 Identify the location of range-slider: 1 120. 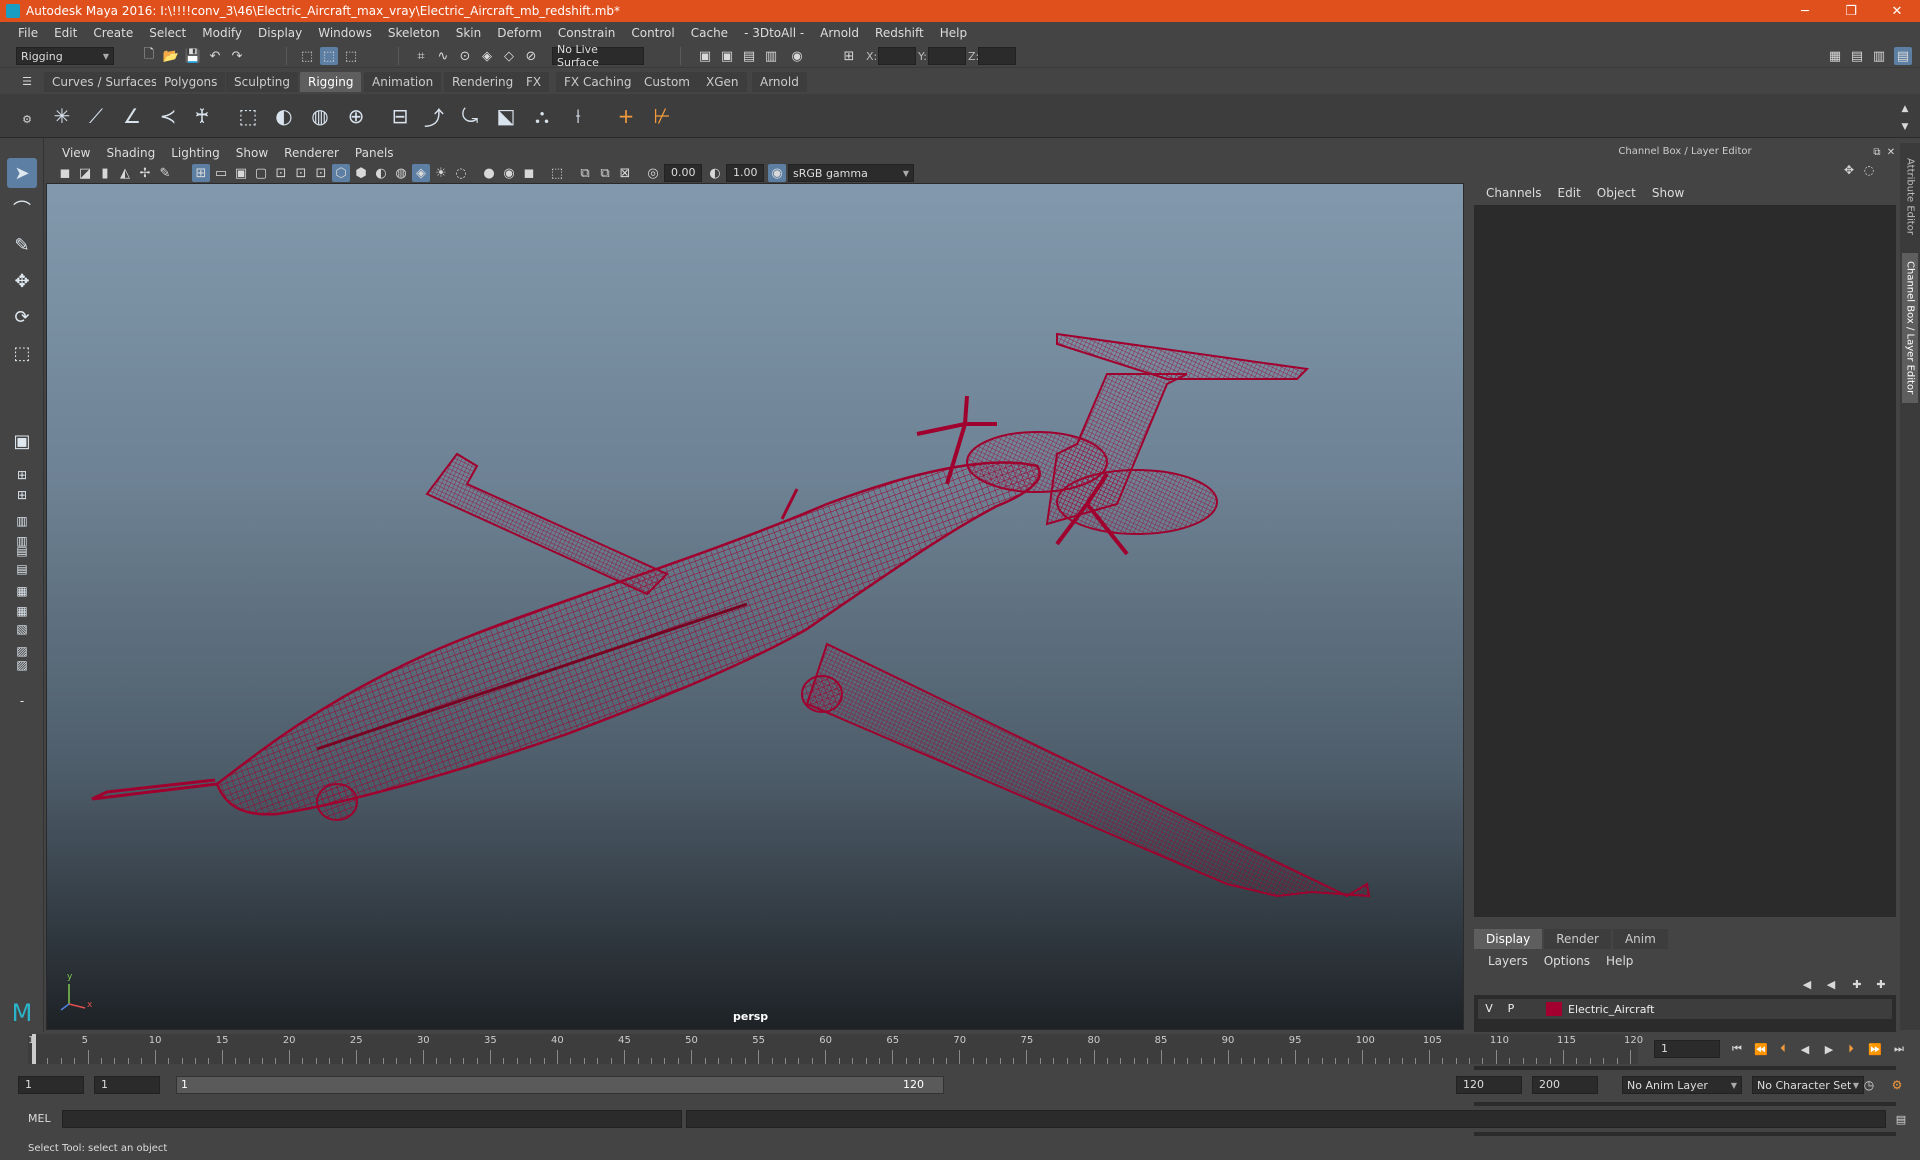
(560, 1085).